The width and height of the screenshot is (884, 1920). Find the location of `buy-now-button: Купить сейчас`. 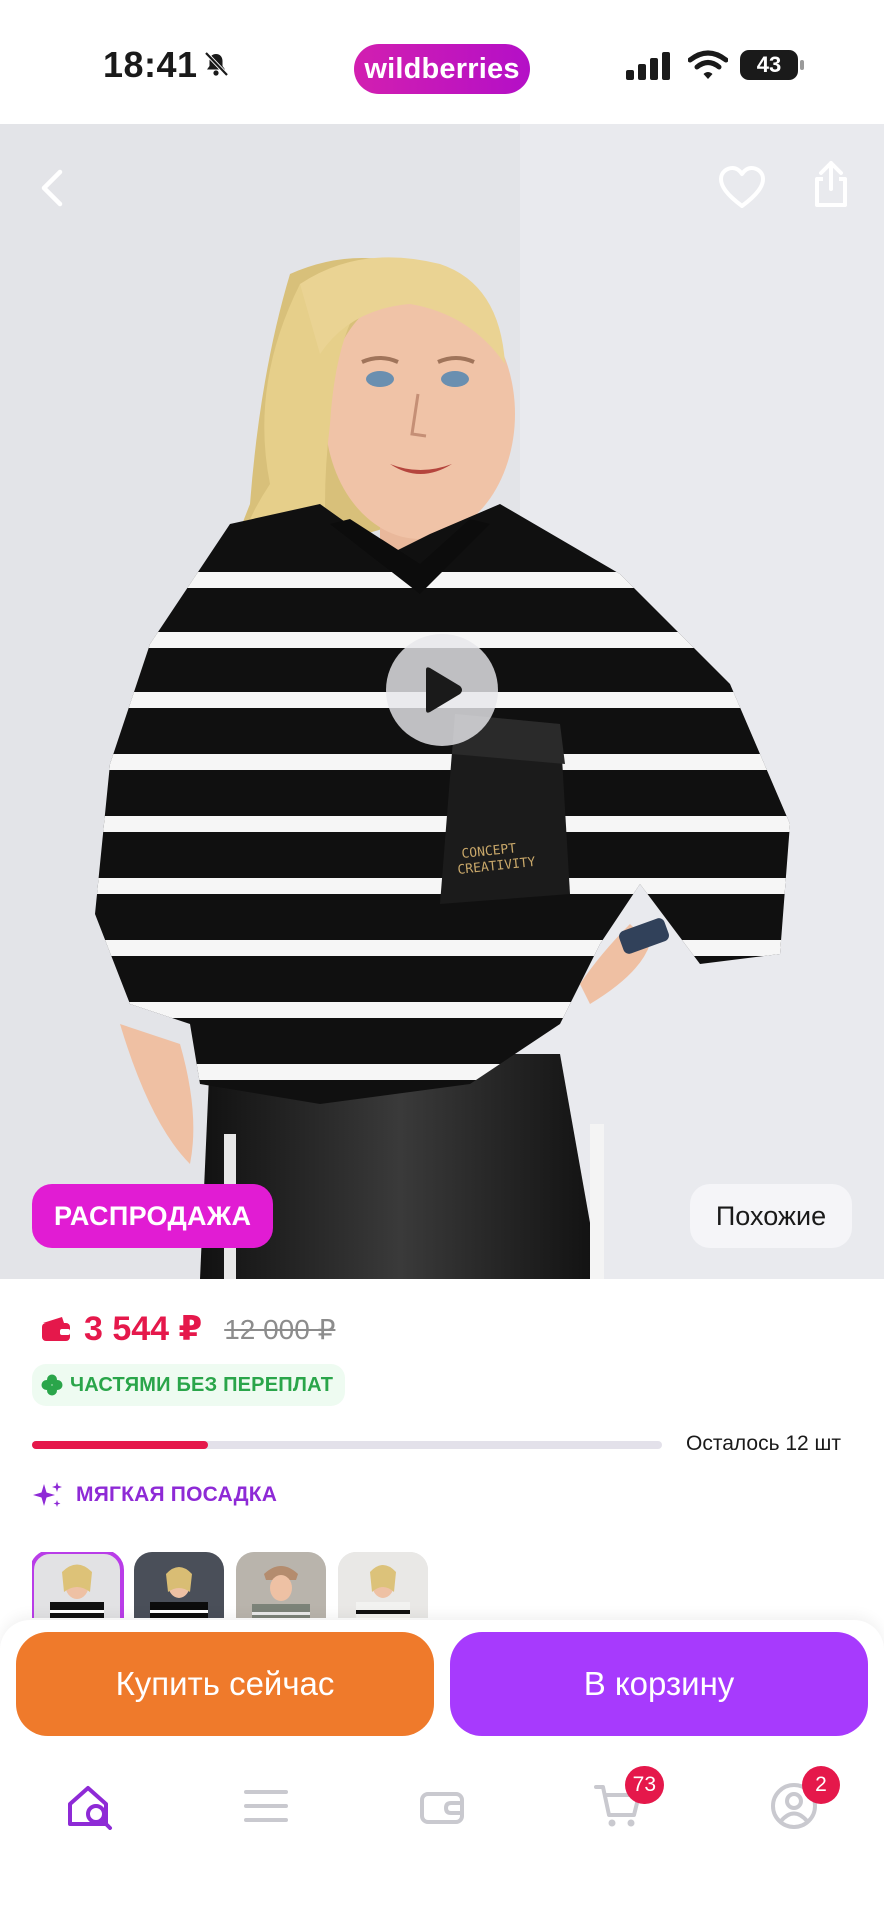

buy-now-button: Купить сейчас is located at coordinates (225, 1684).